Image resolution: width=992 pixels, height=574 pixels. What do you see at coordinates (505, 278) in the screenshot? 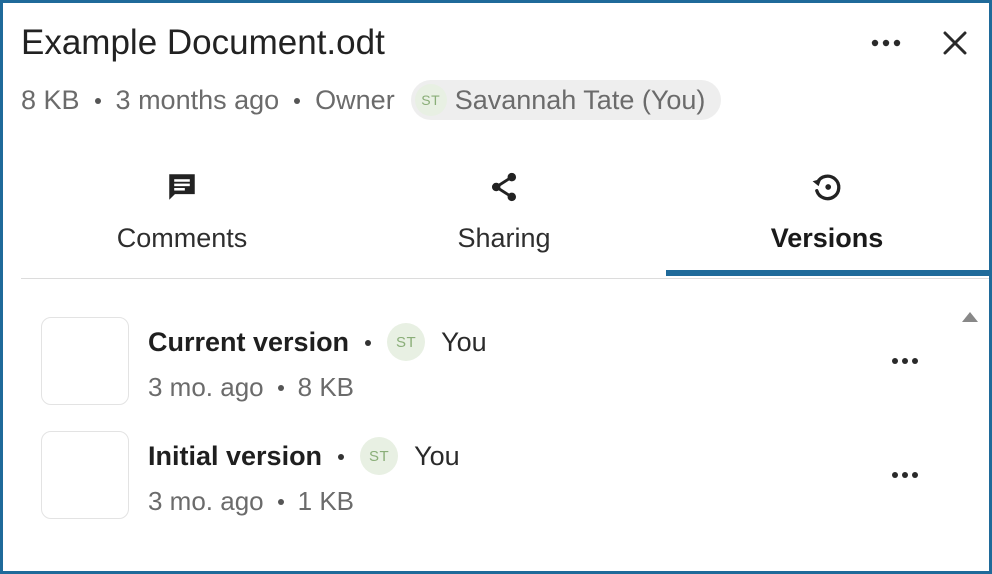
I see `divider` at bounding box center [505, 278].